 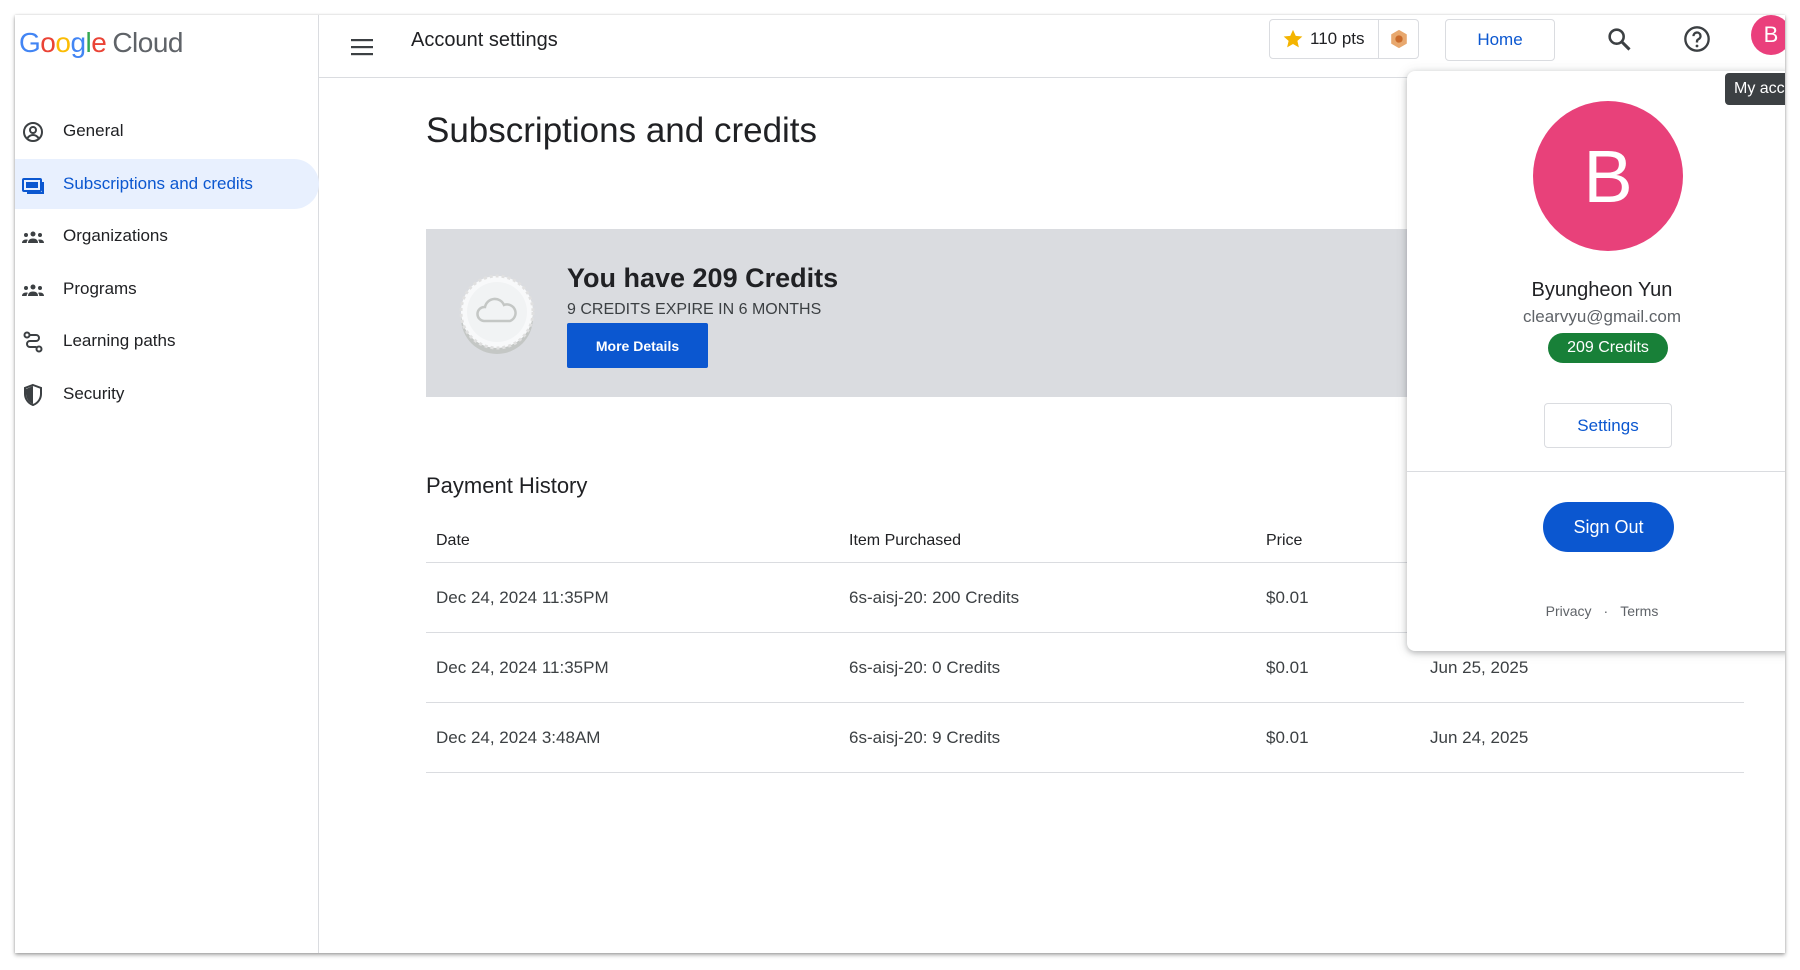 I want to click on cell-expiry: Jun 24, 2025, so click(x=1479, y=737).